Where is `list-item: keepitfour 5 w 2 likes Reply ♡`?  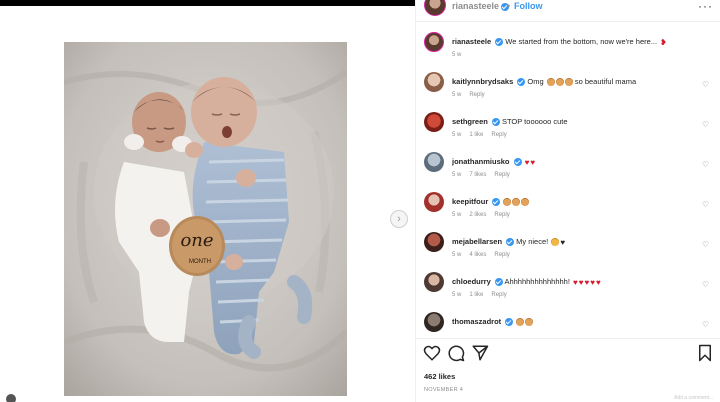 list-item: keepitfour 5 w 2 likes Reply ♡ is located at coordinates (568, 210).